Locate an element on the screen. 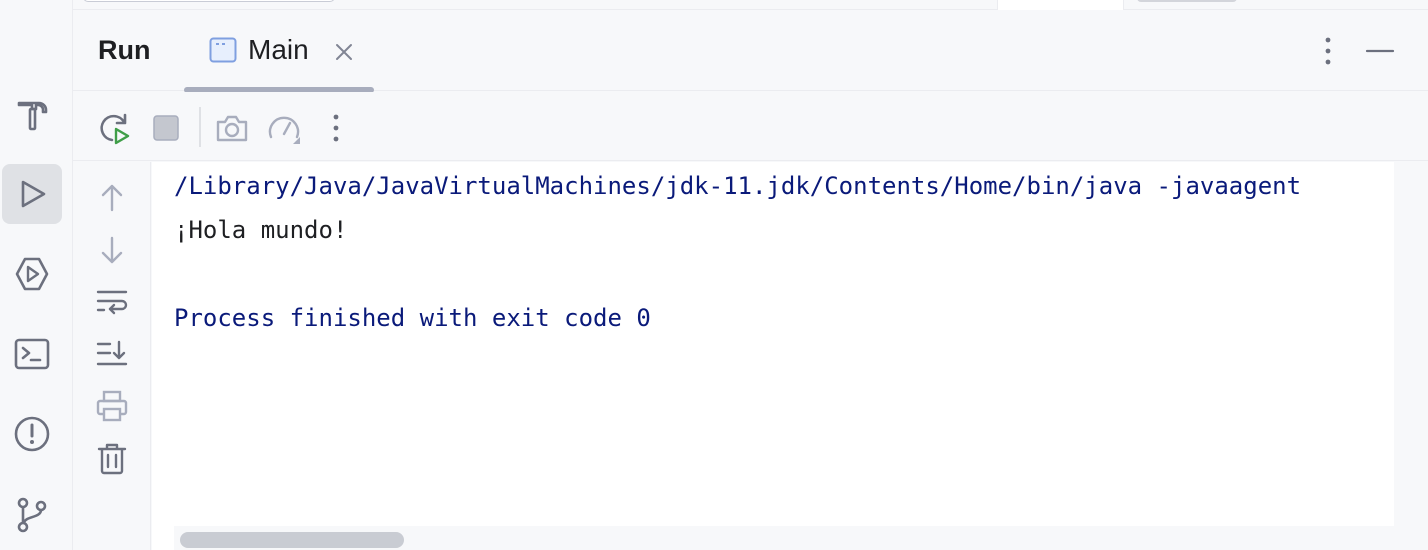 Image resolution: width=1428 pixels, height=550 pixels. previous-occurrence-button is located at coordinates (112, 198).